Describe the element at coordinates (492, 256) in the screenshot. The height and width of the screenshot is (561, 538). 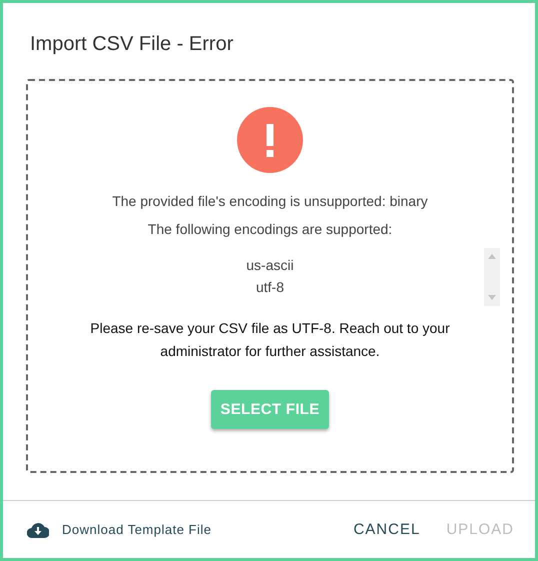
I see `scroll-up-icon` at that location.